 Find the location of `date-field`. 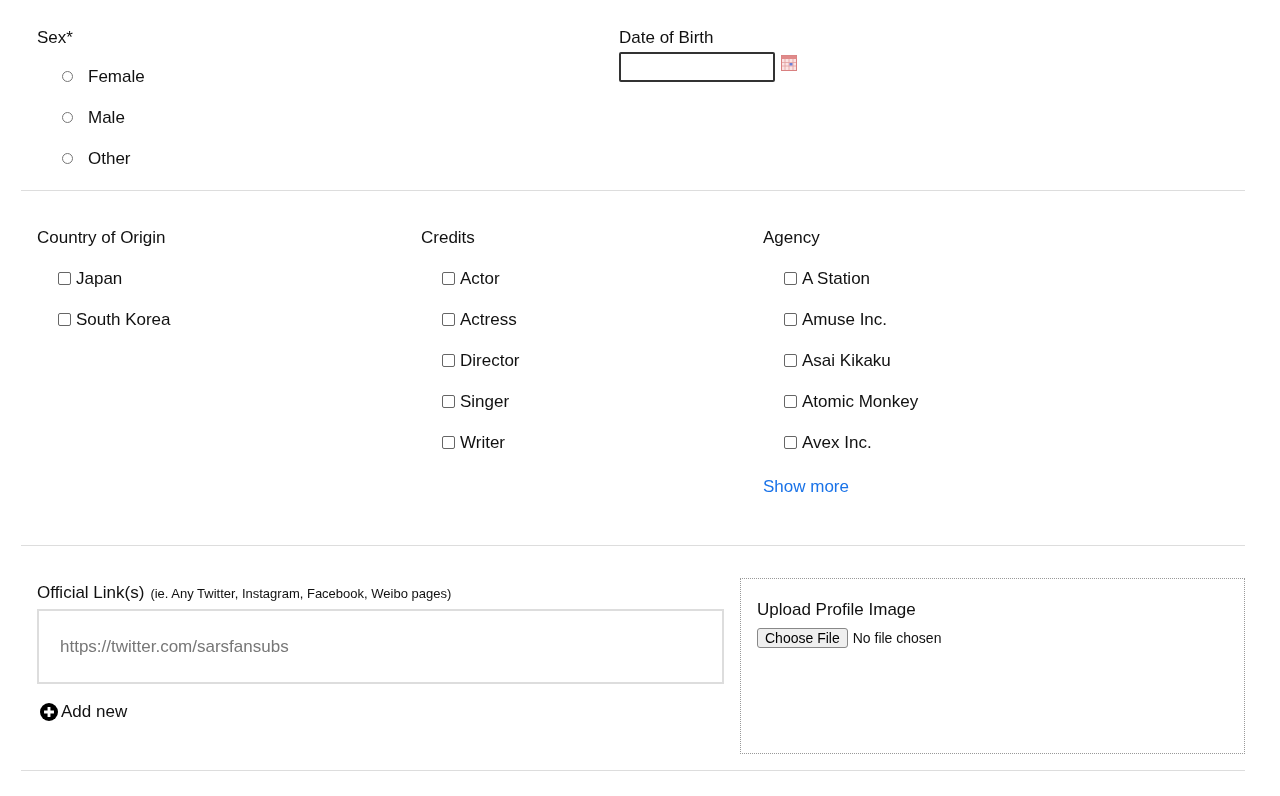

date-field is located at coordinates (697, 67).